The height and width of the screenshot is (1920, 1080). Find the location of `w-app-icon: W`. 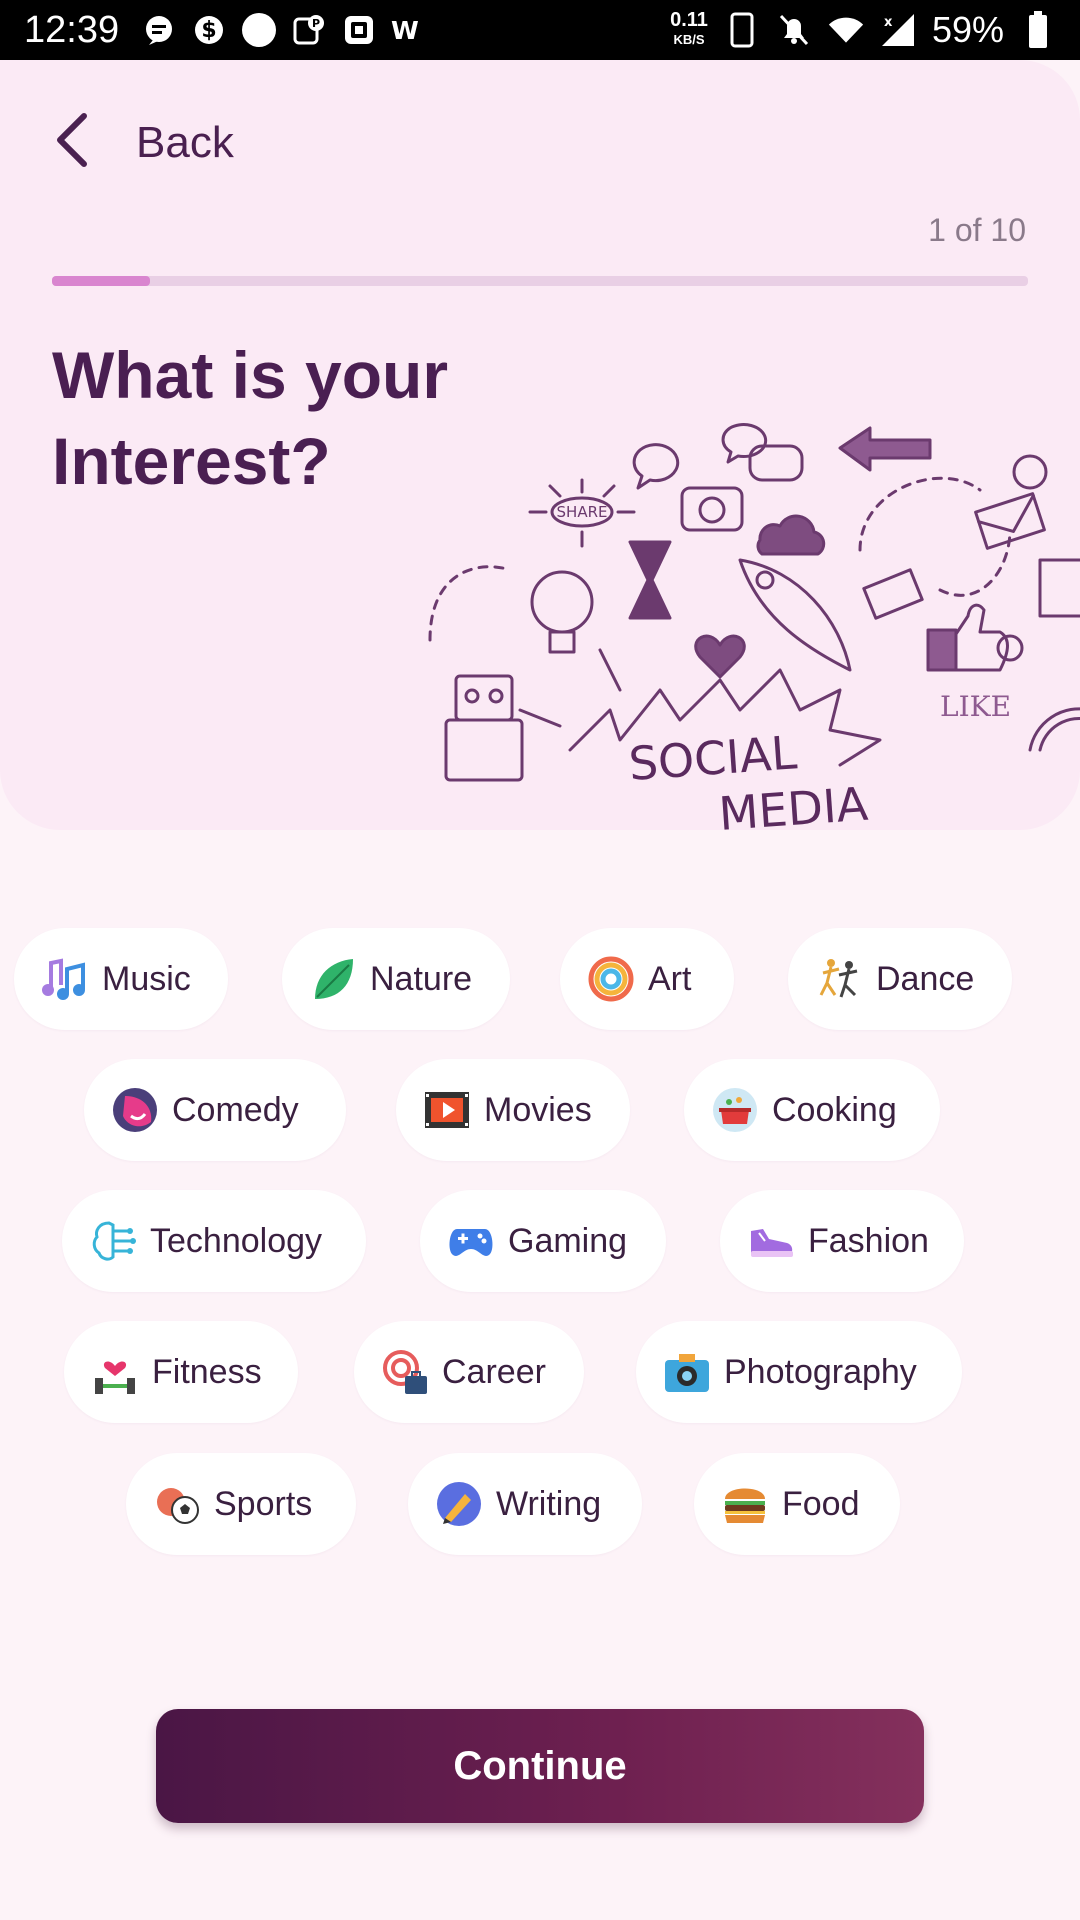

w-app-icon: W is located at coordinates (409, 30).